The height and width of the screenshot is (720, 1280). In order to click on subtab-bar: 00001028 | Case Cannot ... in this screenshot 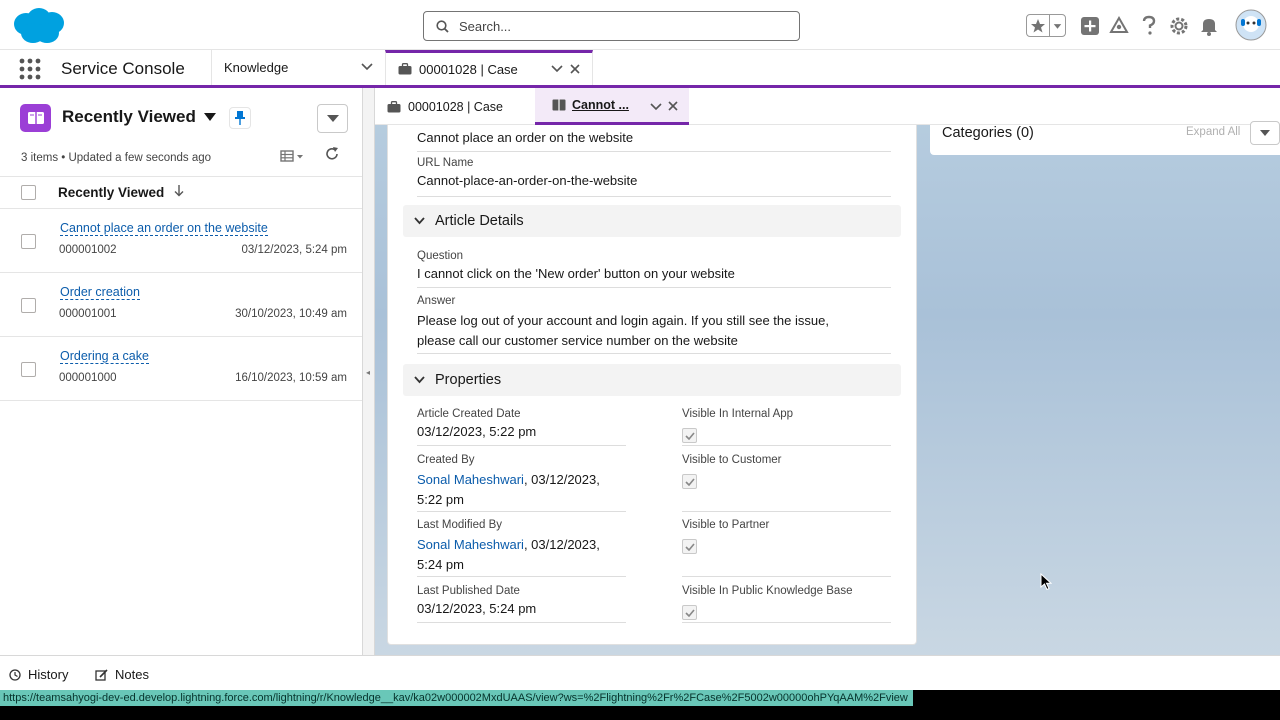, I will do `click(827, 106)`.